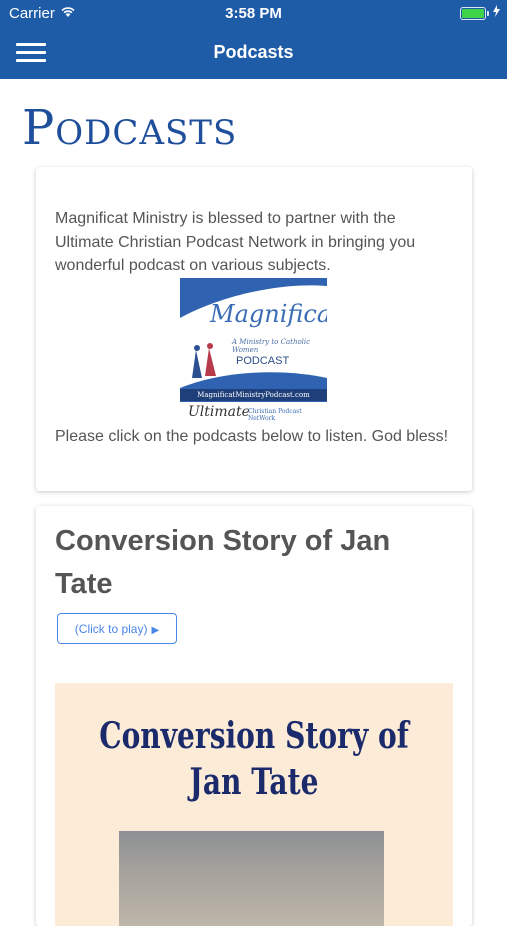 The height and width of the screenshot is (926, 507). I want to click on page-heading: Podcasts, so click(130, 128).